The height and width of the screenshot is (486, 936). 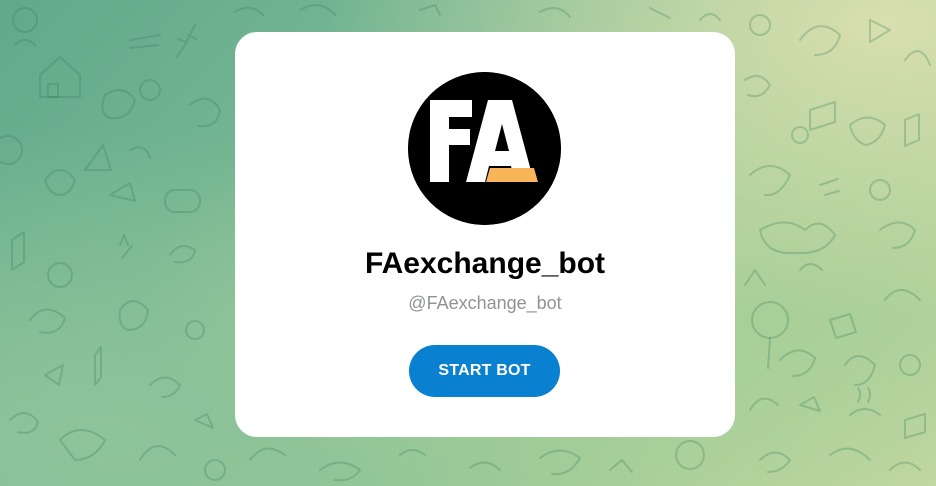 I want to click on bot-name: FAexchange_bot, so click(x=485, y=263).